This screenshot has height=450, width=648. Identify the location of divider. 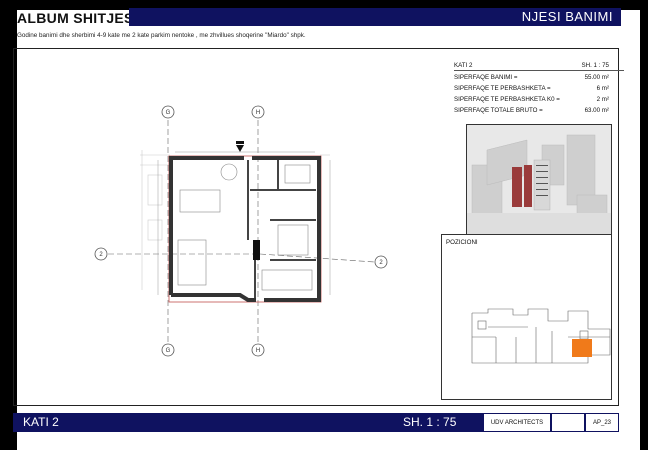
(539, 70).